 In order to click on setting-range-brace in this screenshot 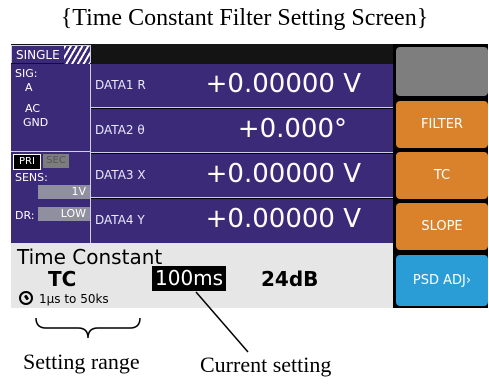, I will do `click(88, 328)`.